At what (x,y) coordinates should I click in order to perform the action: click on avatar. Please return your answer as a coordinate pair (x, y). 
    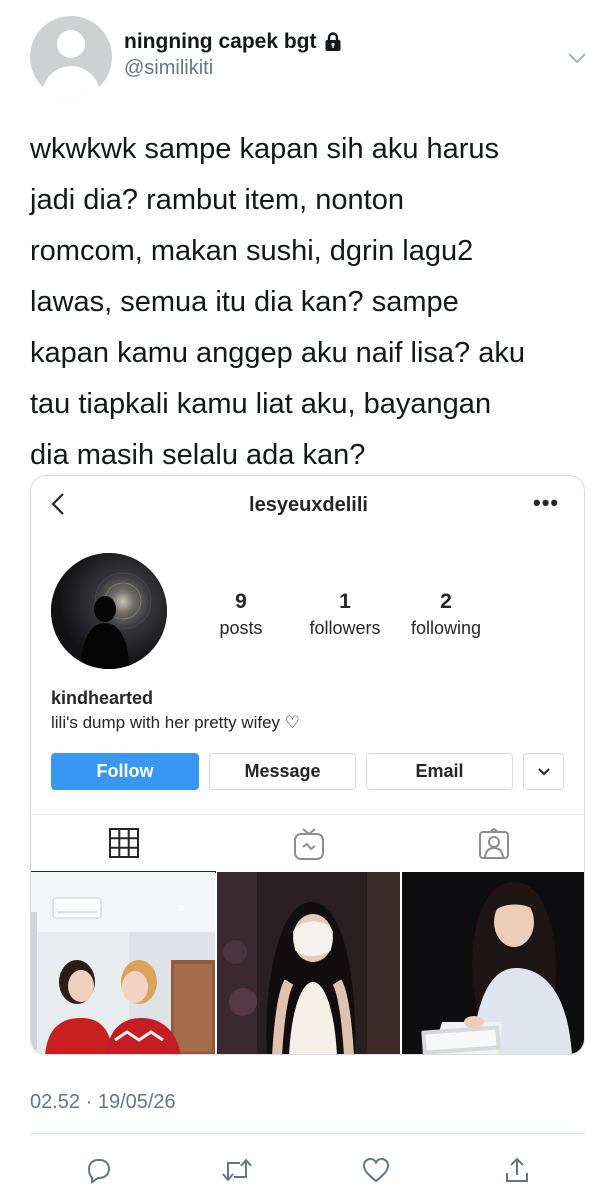
    Looking at the image, I should click on (71, 57).